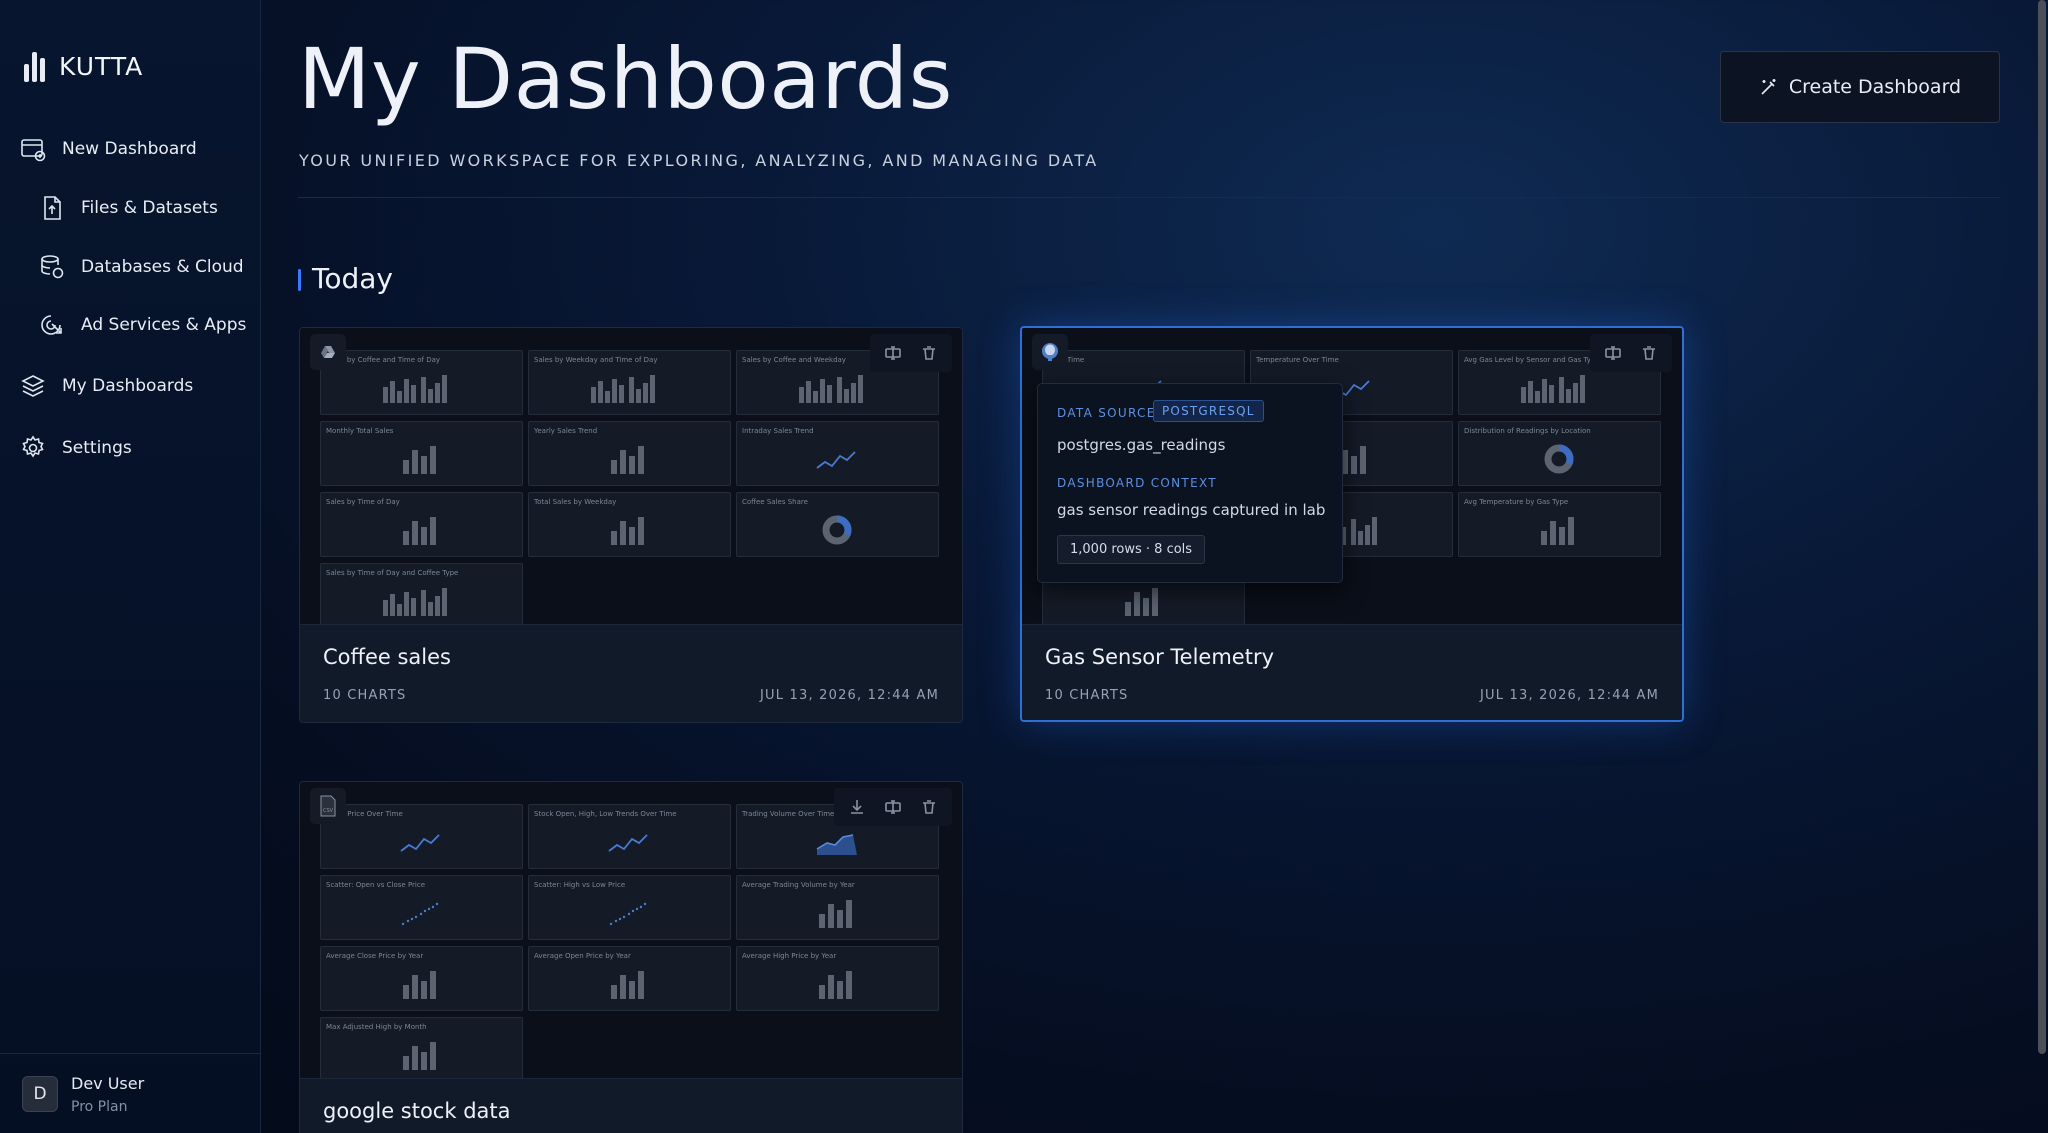 This screenshot has width=2048, height=1133. I want to click on data-source-type-badge: POSTGRESQL, so click(1208, 411).